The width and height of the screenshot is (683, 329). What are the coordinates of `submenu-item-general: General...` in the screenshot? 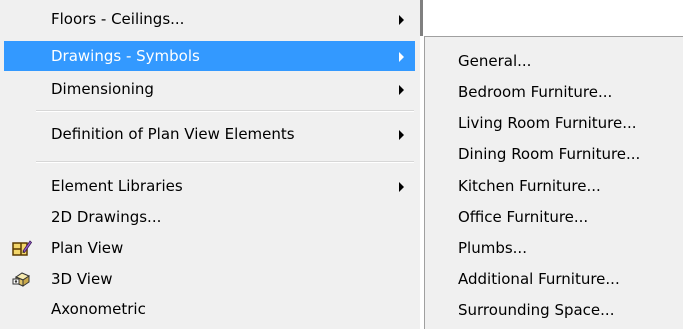 It's located at (554, 61).